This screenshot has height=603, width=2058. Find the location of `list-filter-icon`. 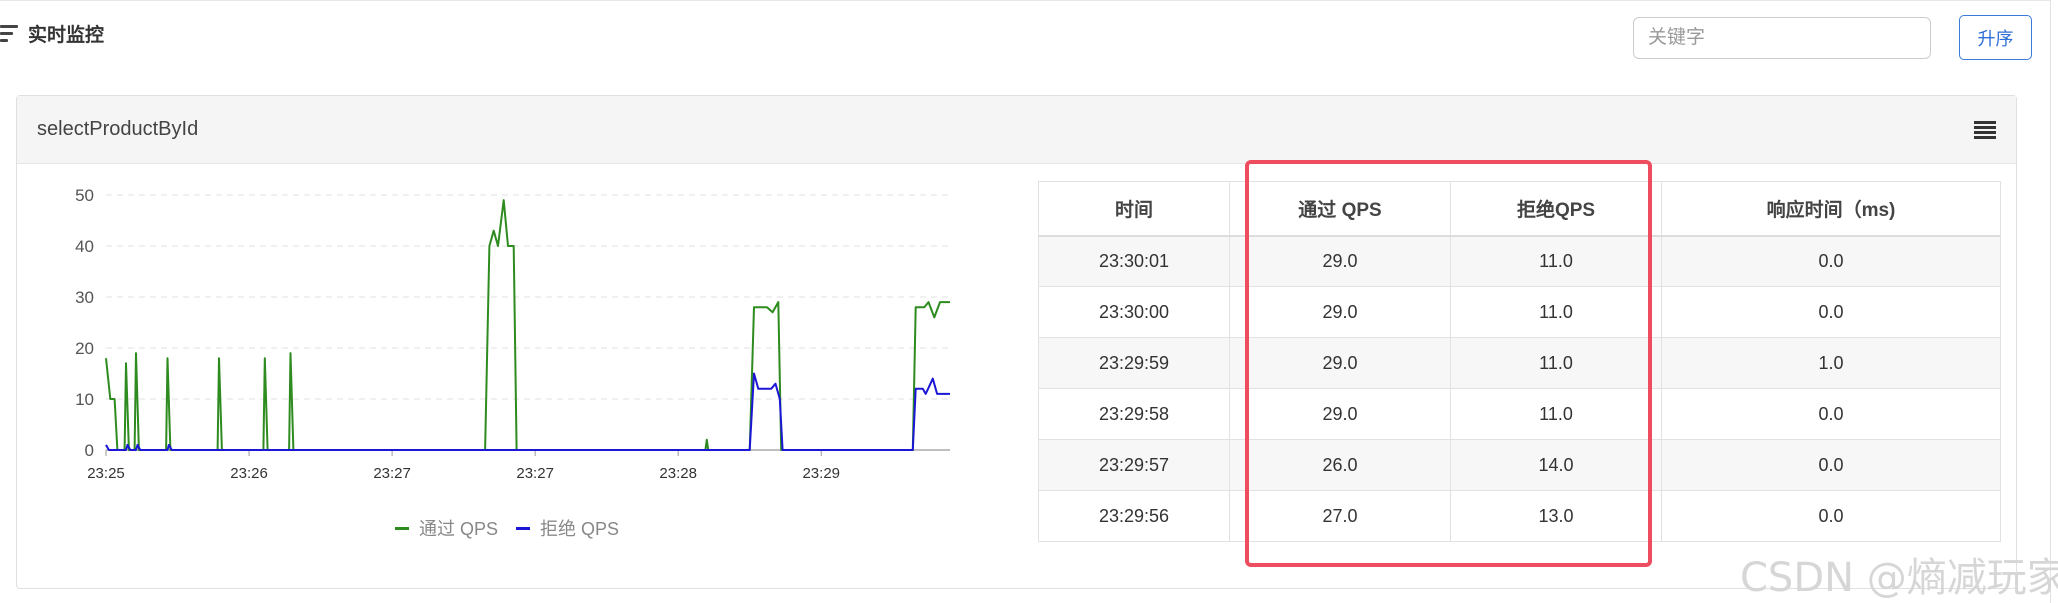

list-filter-icon is located at coordinates (9, 33).